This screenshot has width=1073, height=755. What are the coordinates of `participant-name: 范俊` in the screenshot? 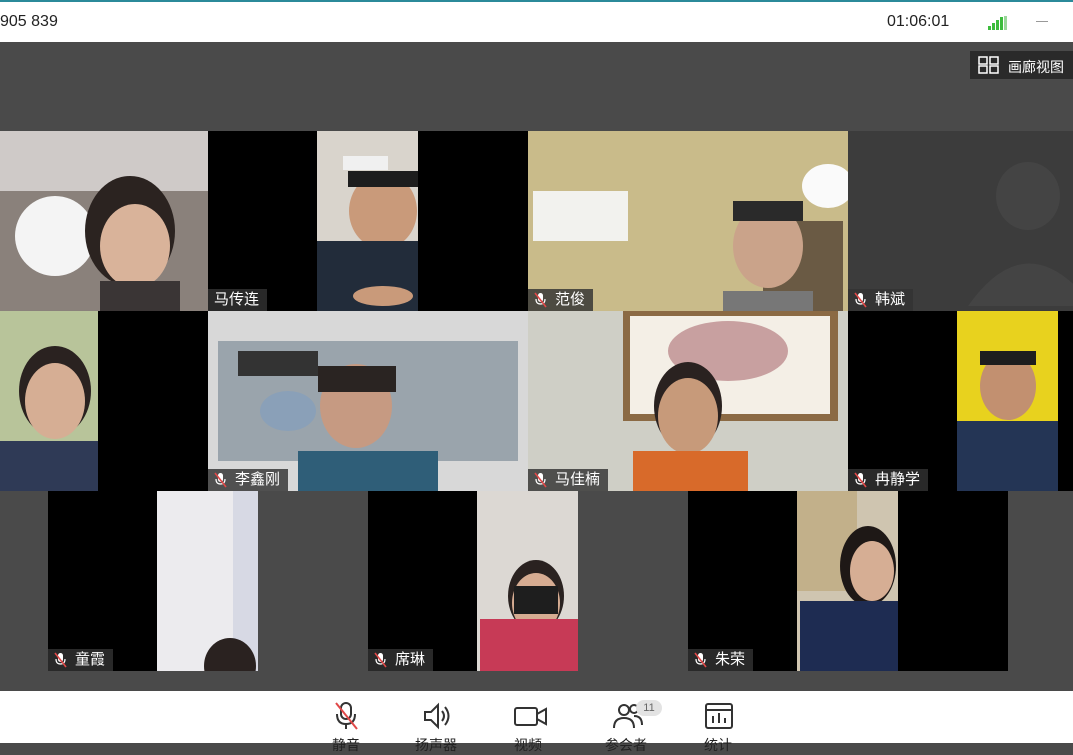 It's located at (570, 299).